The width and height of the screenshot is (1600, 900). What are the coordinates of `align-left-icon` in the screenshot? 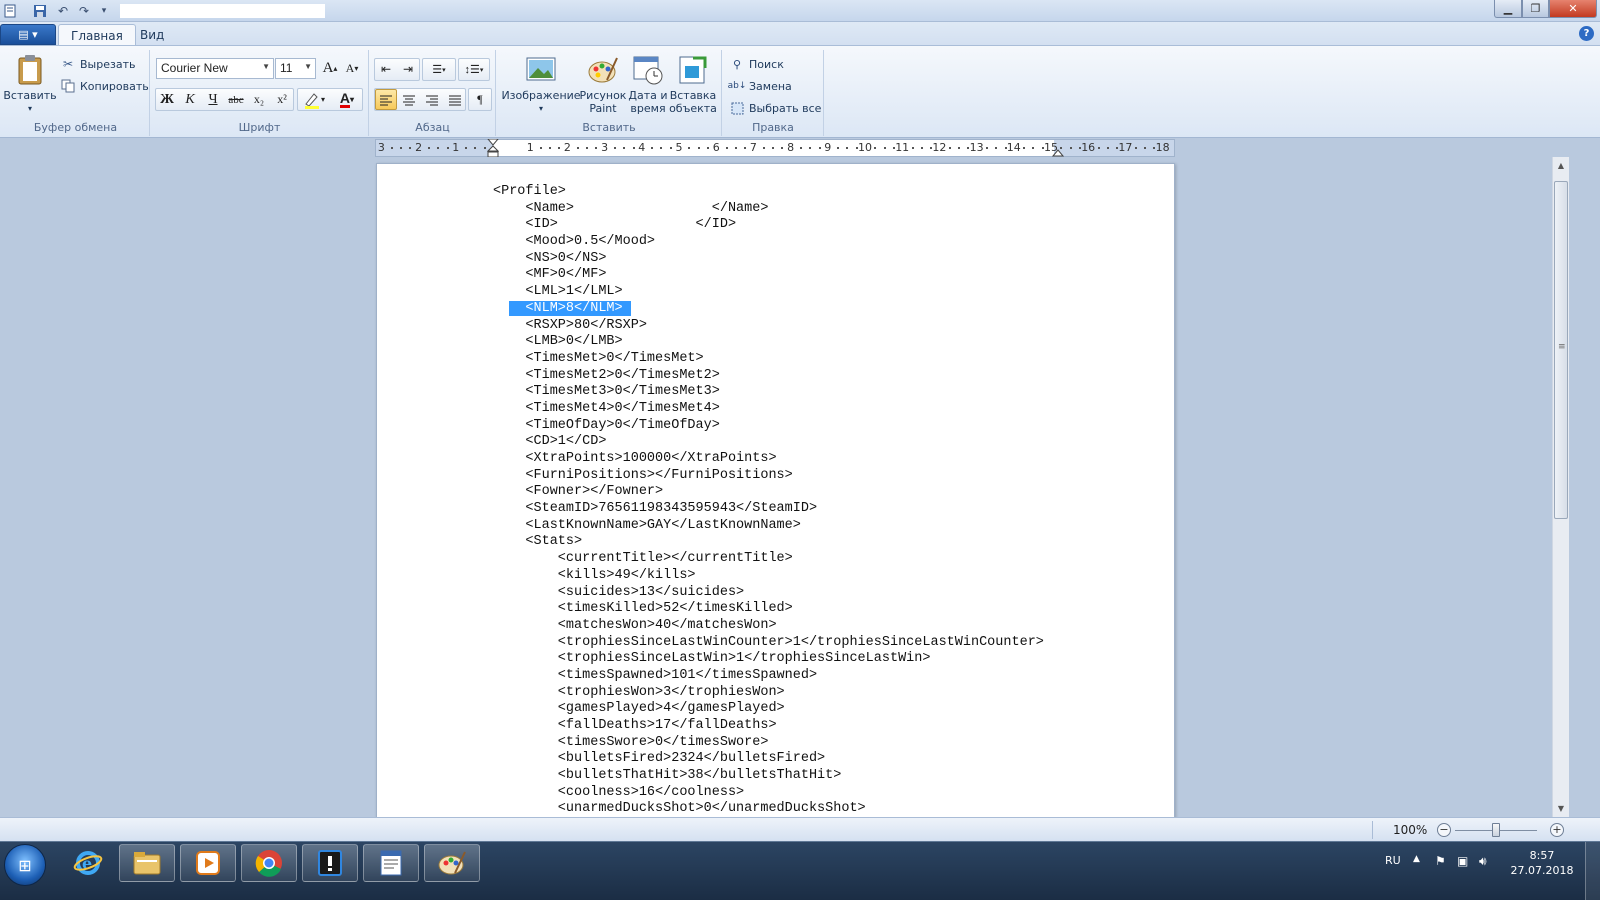 It's located at (386, 99).